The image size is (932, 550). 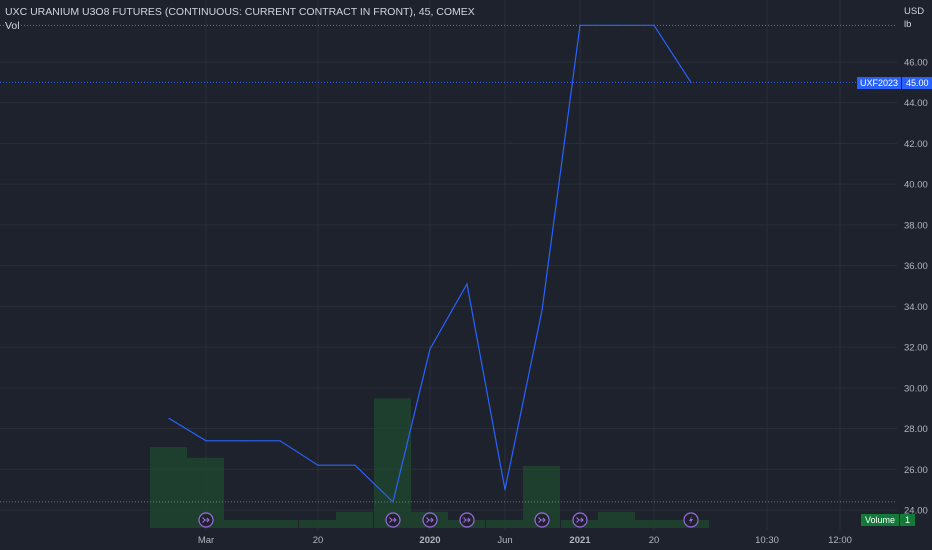 I want to click on volume-tag: Volume 1, so click(x=888, y=520).